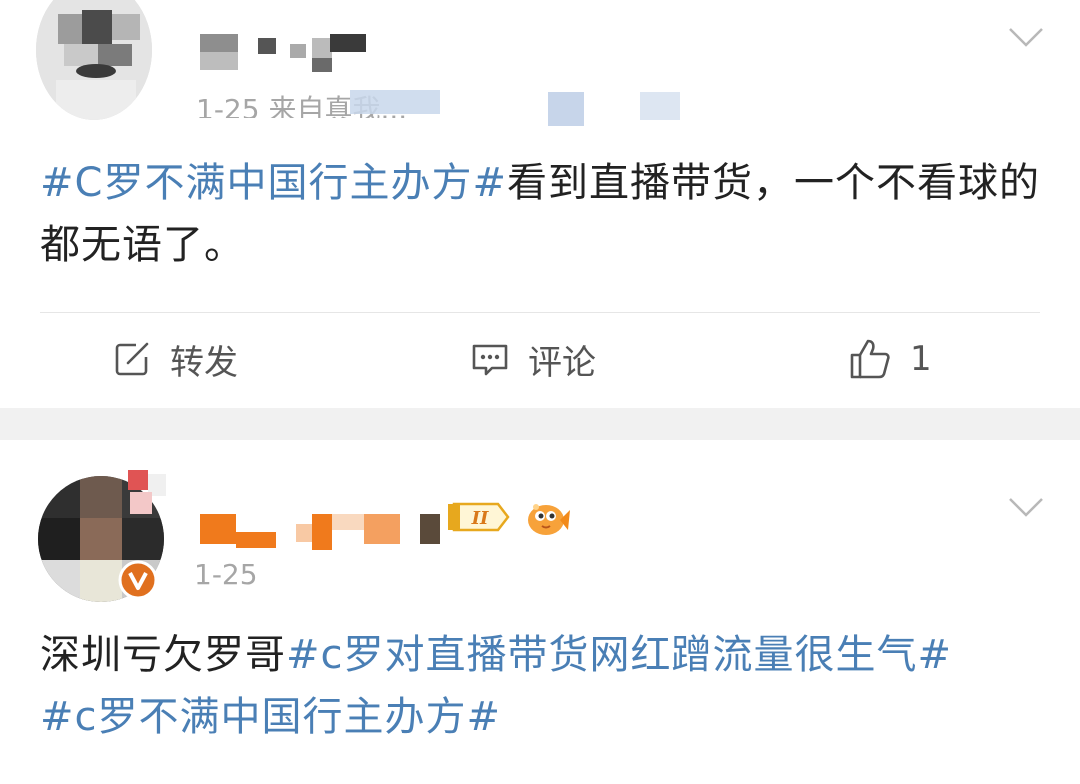  What do you see at coordinates (540, 686) in the screenshot?
I see `post-content: 深圳亏欠罗哥#c罗对直播带货网红蹭流量很生气# #c罗不满中国行主办方#` at bounding box center [540, 686].